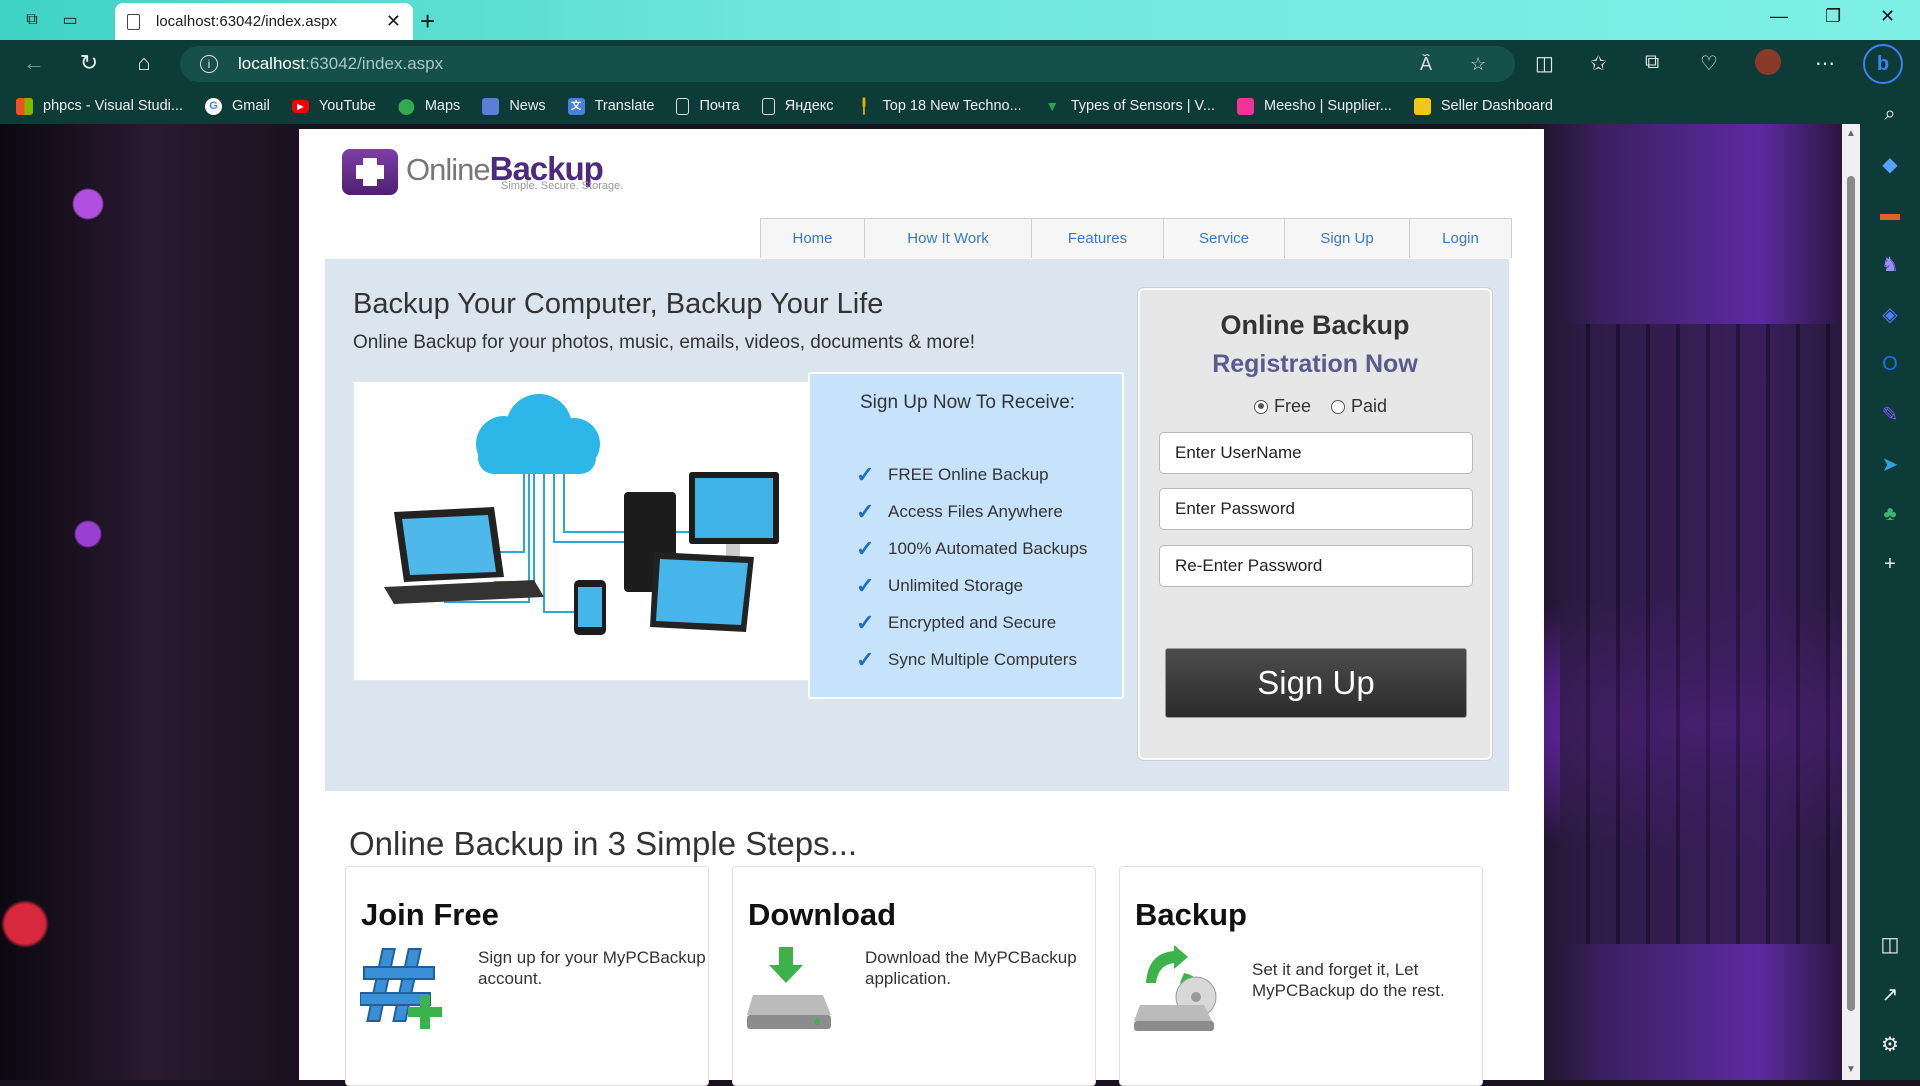  I want to click on shopping-tag-icon: ◆, so click(1890, 164).